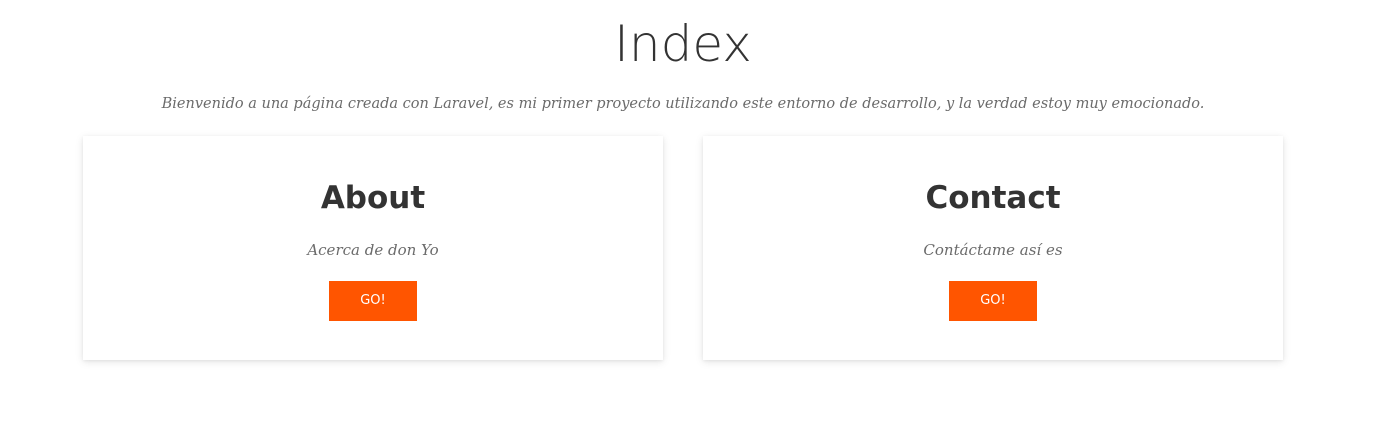  What do you see at coordinates (373, 198) in the screenshot?
I see `about-card-title: About` at bounding box center [373, 198].